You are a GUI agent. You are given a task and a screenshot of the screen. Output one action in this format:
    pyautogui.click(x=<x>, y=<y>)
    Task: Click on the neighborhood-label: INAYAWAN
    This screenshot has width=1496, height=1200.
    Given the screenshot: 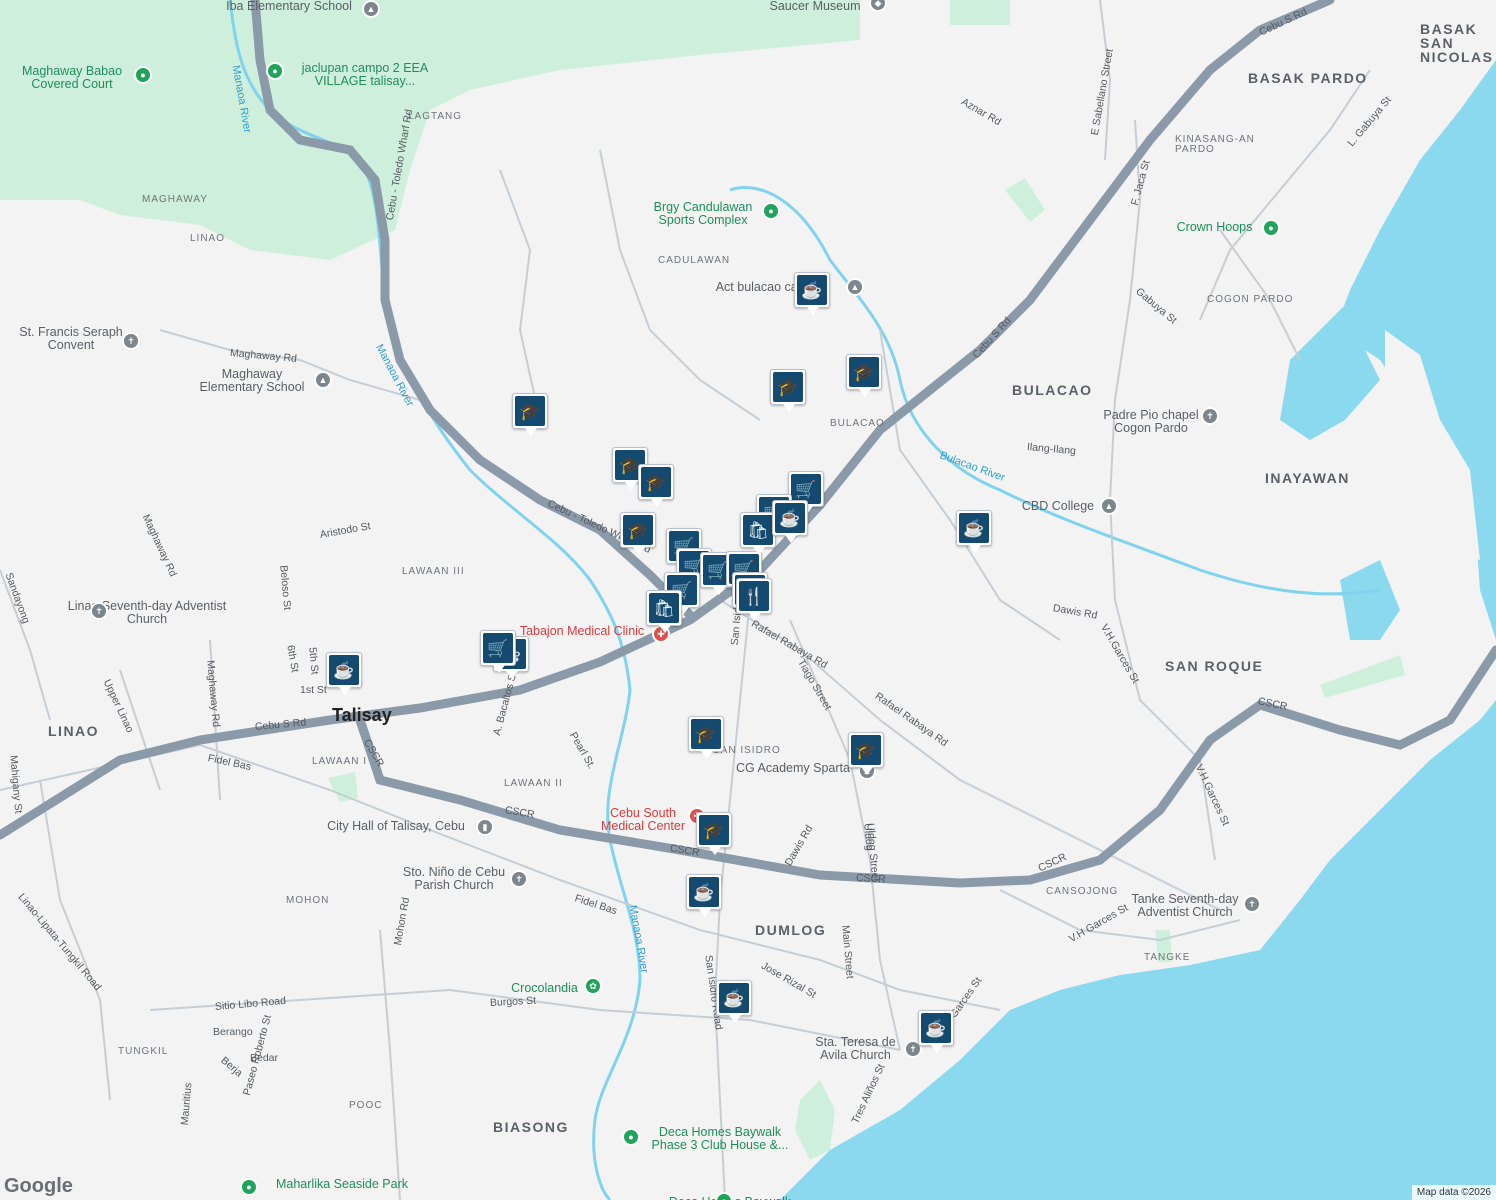 What is the action you would take?
    pyautogui.click(x=1307, y=478)
    